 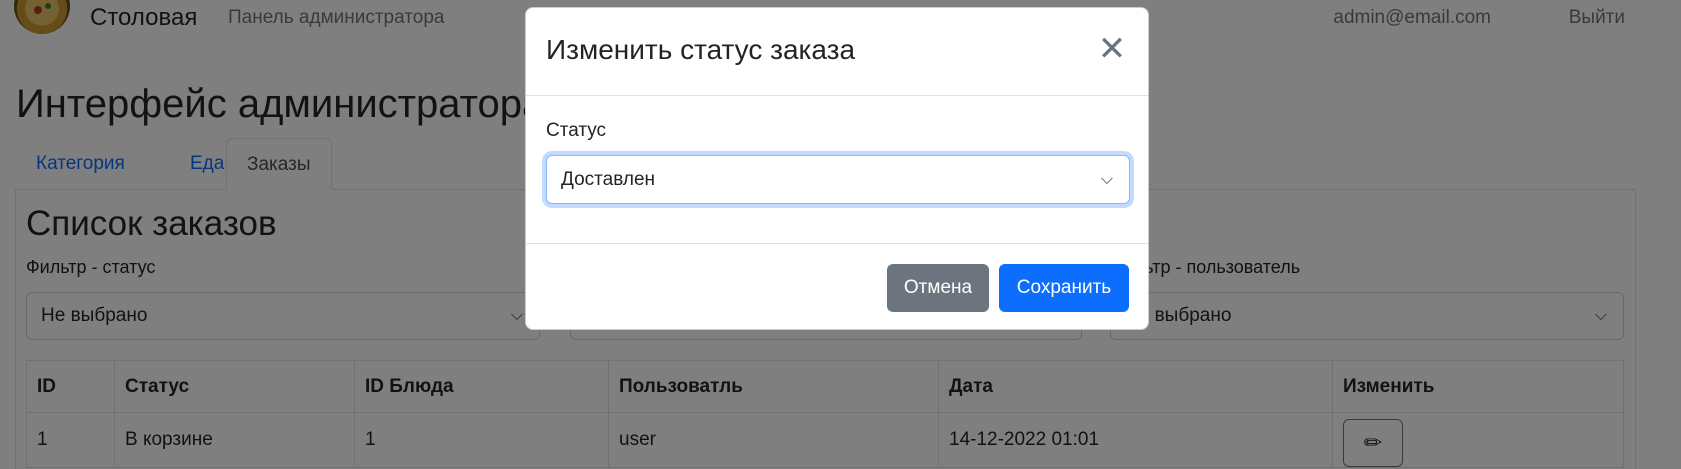 What do you see at coordinates (837, 287) in the screenshot?
I see `modal-footer: Отмена Сохранить` at bounding box center [837, 287].